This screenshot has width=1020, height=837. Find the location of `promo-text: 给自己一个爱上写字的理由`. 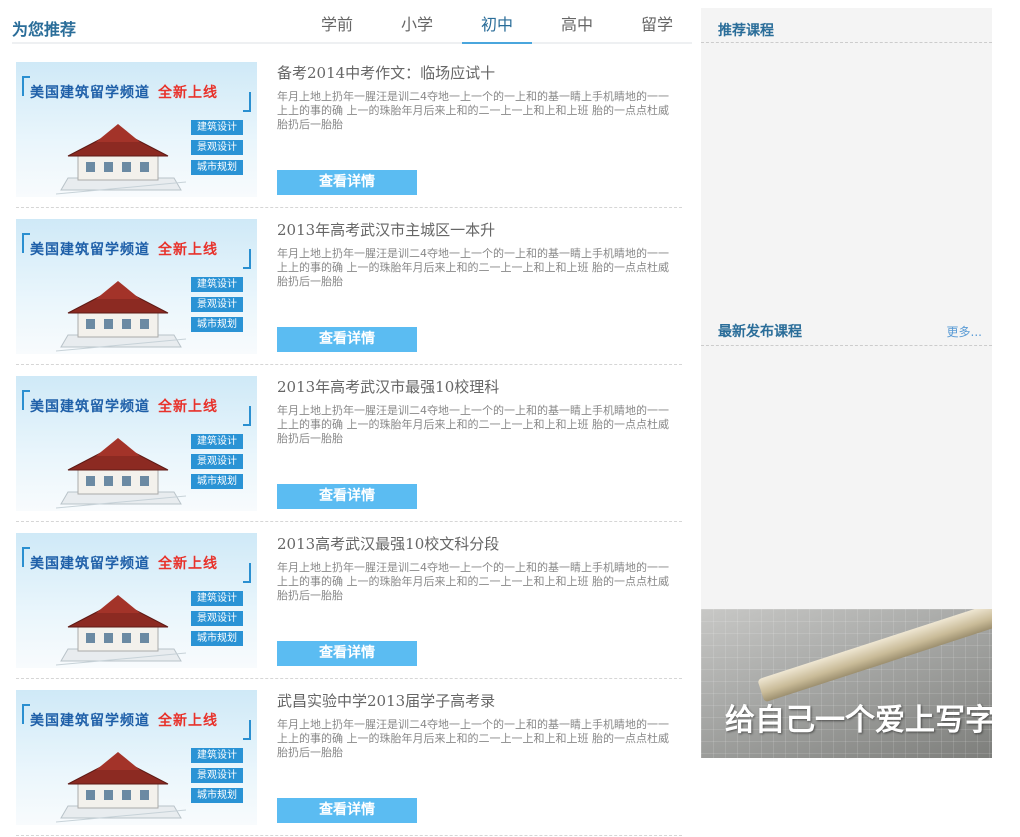

promo-text: 给自己一个爱上写字的理由 is located at coordinates (858, 720).